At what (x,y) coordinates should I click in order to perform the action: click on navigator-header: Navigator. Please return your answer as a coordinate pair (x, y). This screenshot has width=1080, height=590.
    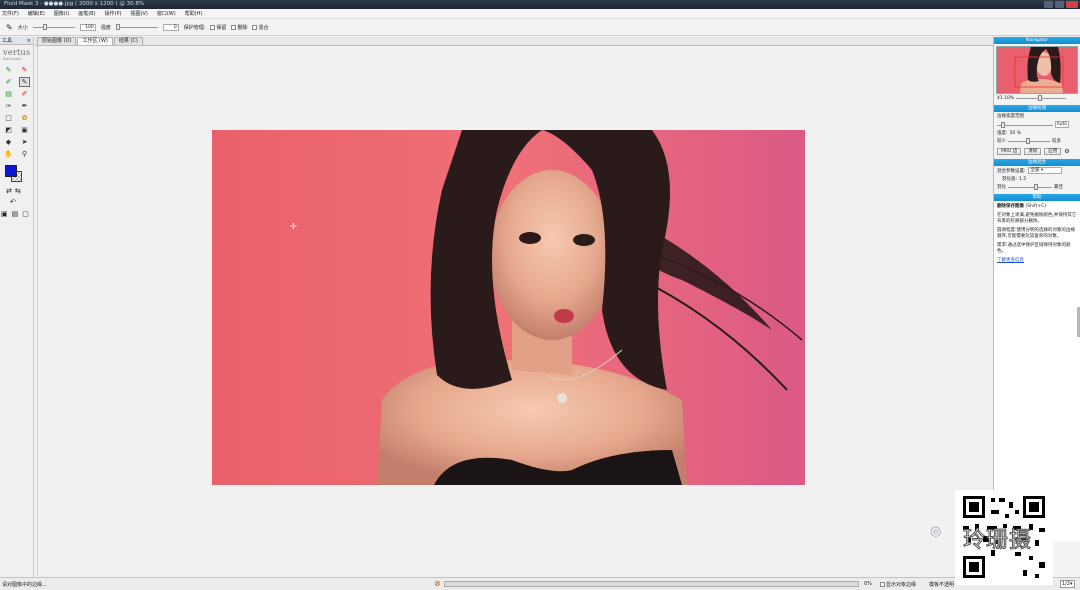
    Looking at the image, I should click on (1037, 40).